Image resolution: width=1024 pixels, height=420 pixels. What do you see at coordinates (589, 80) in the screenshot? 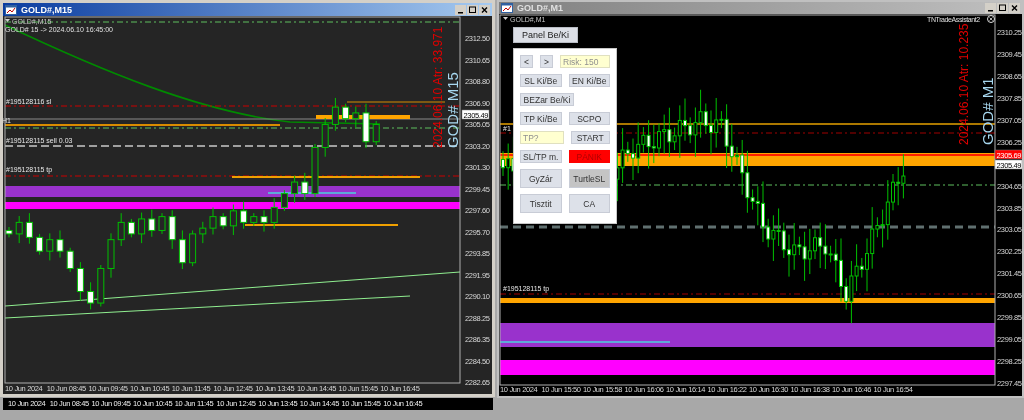
I see `panel-button: EN Ki/Be` at bounding box center [589, 80].